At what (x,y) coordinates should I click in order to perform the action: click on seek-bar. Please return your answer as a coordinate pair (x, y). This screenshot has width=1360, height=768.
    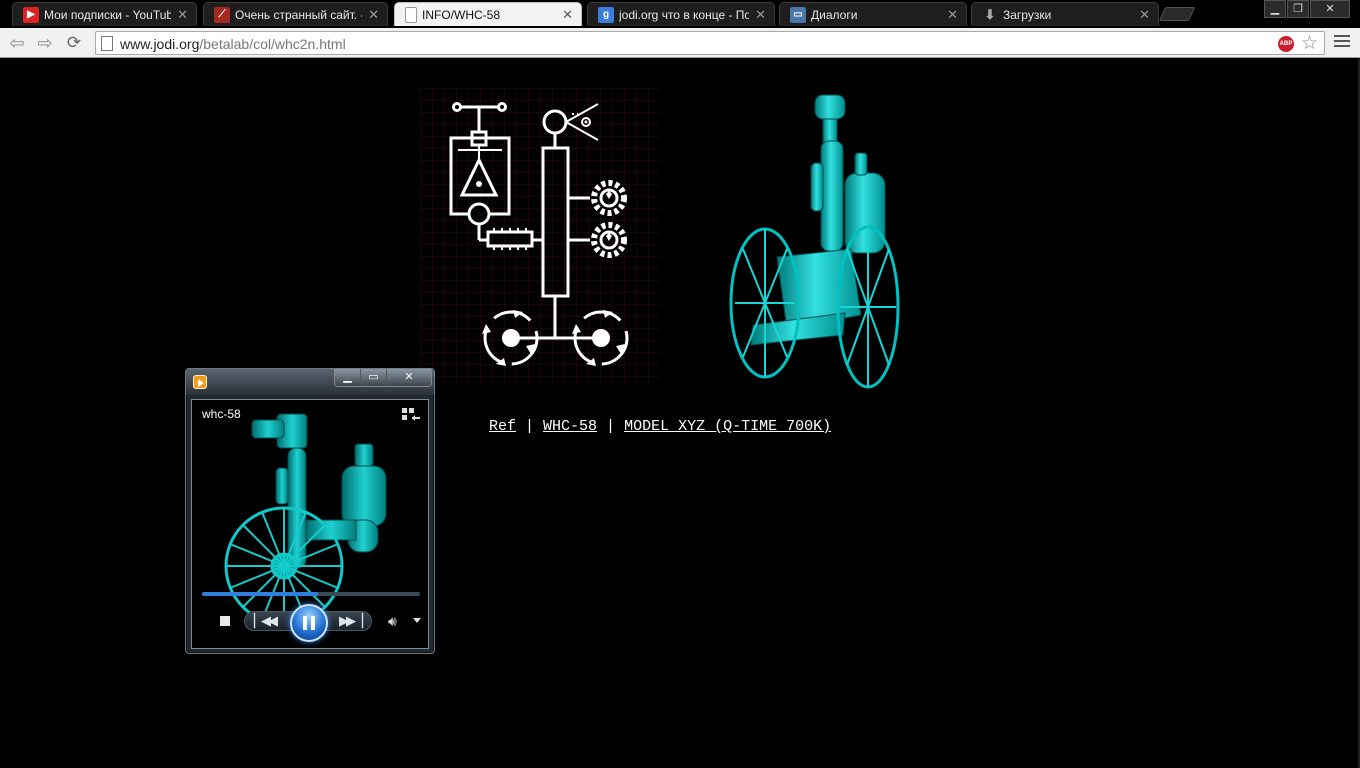
    Looking at the image, I should click on (311, 594).